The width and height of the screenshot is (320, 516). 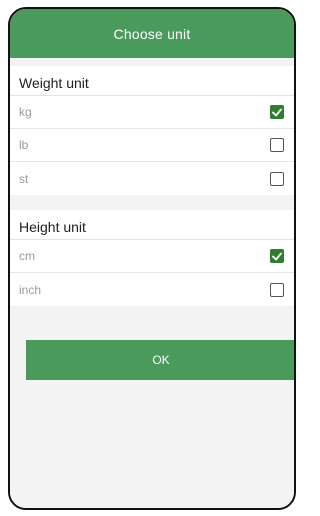 What do you see at coordinates (30, 289) in the screenshot?
I see `option-label-inch: inch` at bounding box center [30, 289].